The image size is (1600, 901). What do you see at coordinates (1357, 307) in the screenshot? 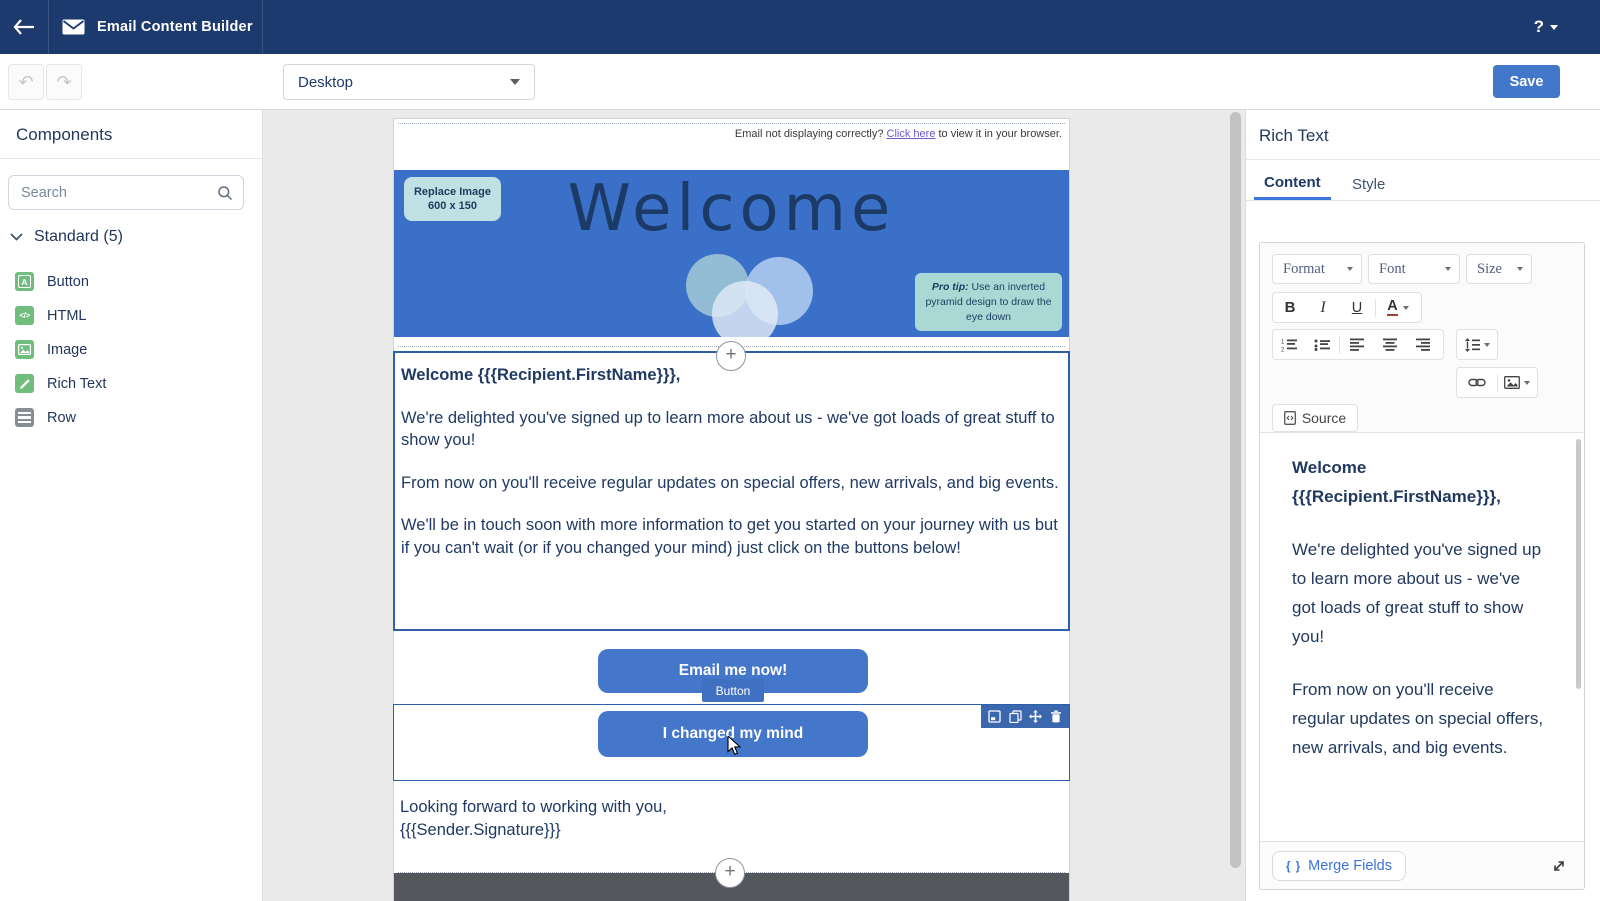
I see `underline-button: U` at bounding box center [1357, 307].